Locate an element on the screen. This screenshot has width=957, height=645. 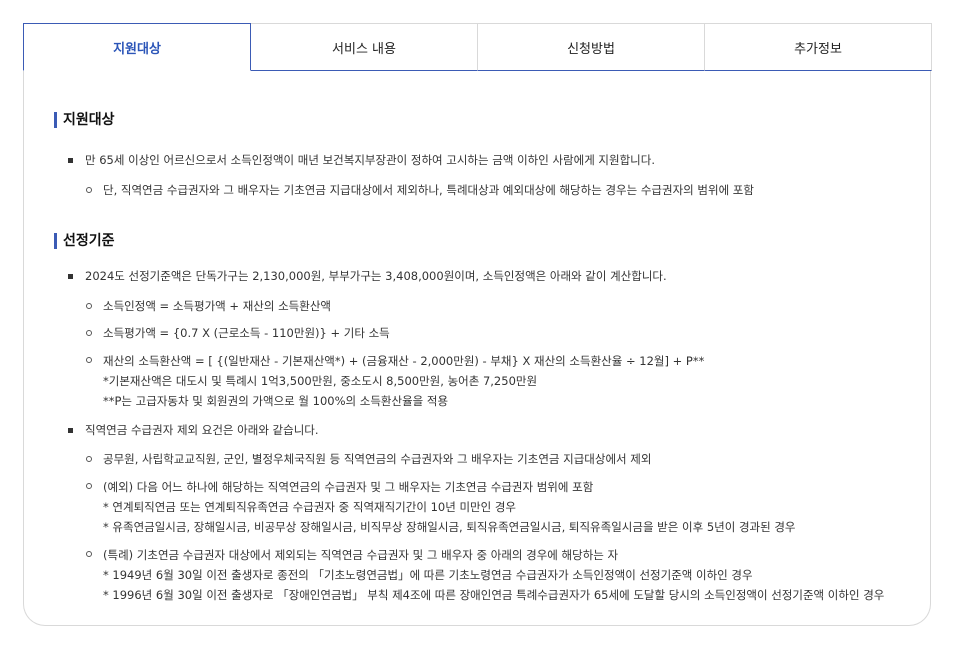
section-title-eligibility: 지원대상 is located at coordinates (484, 120).